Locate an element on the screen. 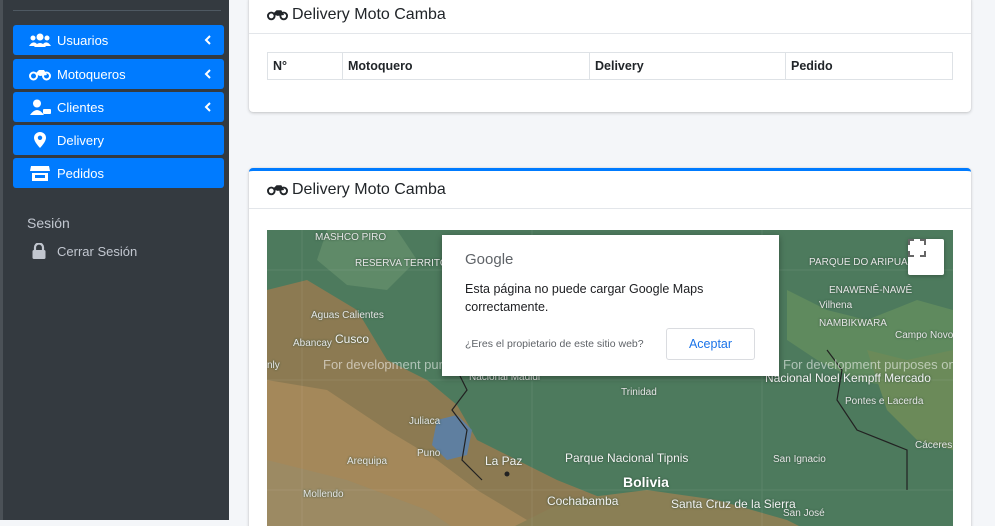 The width and height of the screenshot is (995, 526). map-label: Campo Novo do Parecis is located at coordinates (924, 335).